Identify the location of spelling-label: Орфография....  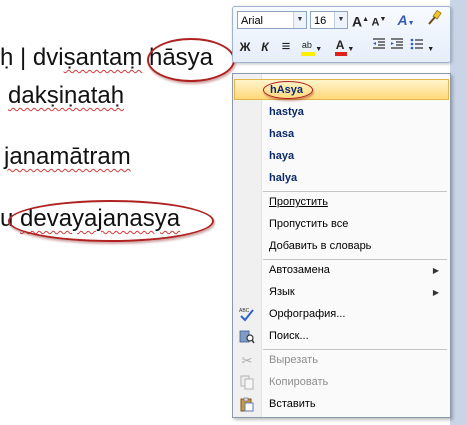
(307, 314).